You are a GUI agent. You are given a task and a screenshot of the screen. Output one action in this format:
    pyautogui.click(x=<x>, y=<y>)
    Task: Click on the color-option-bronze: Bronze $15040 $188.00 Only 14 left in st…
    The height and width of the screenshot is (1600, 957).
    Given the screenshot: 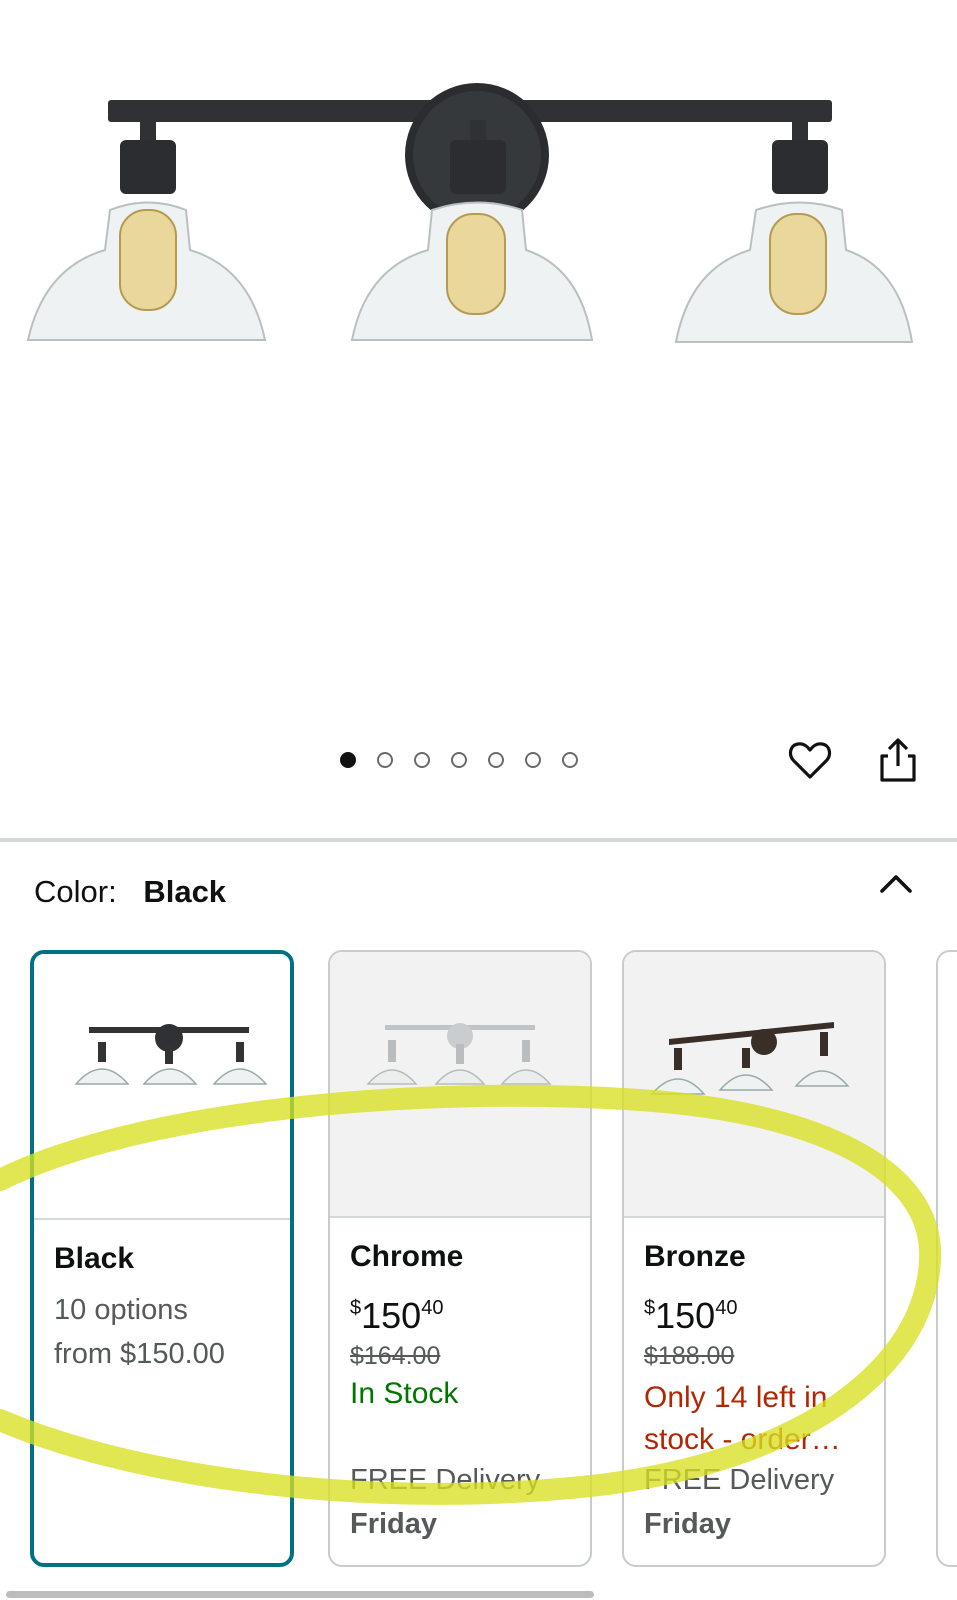 What is the action you would take?
    pyautogui.click(x=754, y=1258)
    